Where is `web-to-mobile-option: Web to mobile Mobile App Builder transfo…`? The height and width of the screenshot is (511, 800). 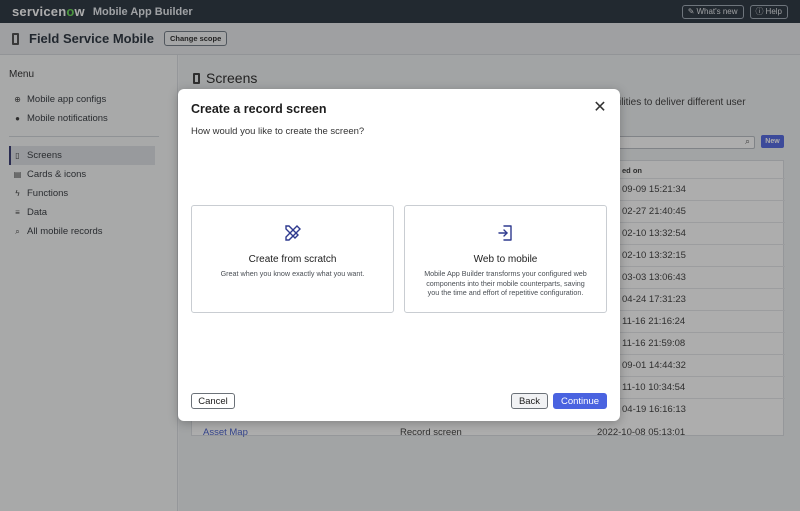 web-to-mobile-option: Web to mobile Mobile App Builder transfo… is located at coordinates (505, 259).